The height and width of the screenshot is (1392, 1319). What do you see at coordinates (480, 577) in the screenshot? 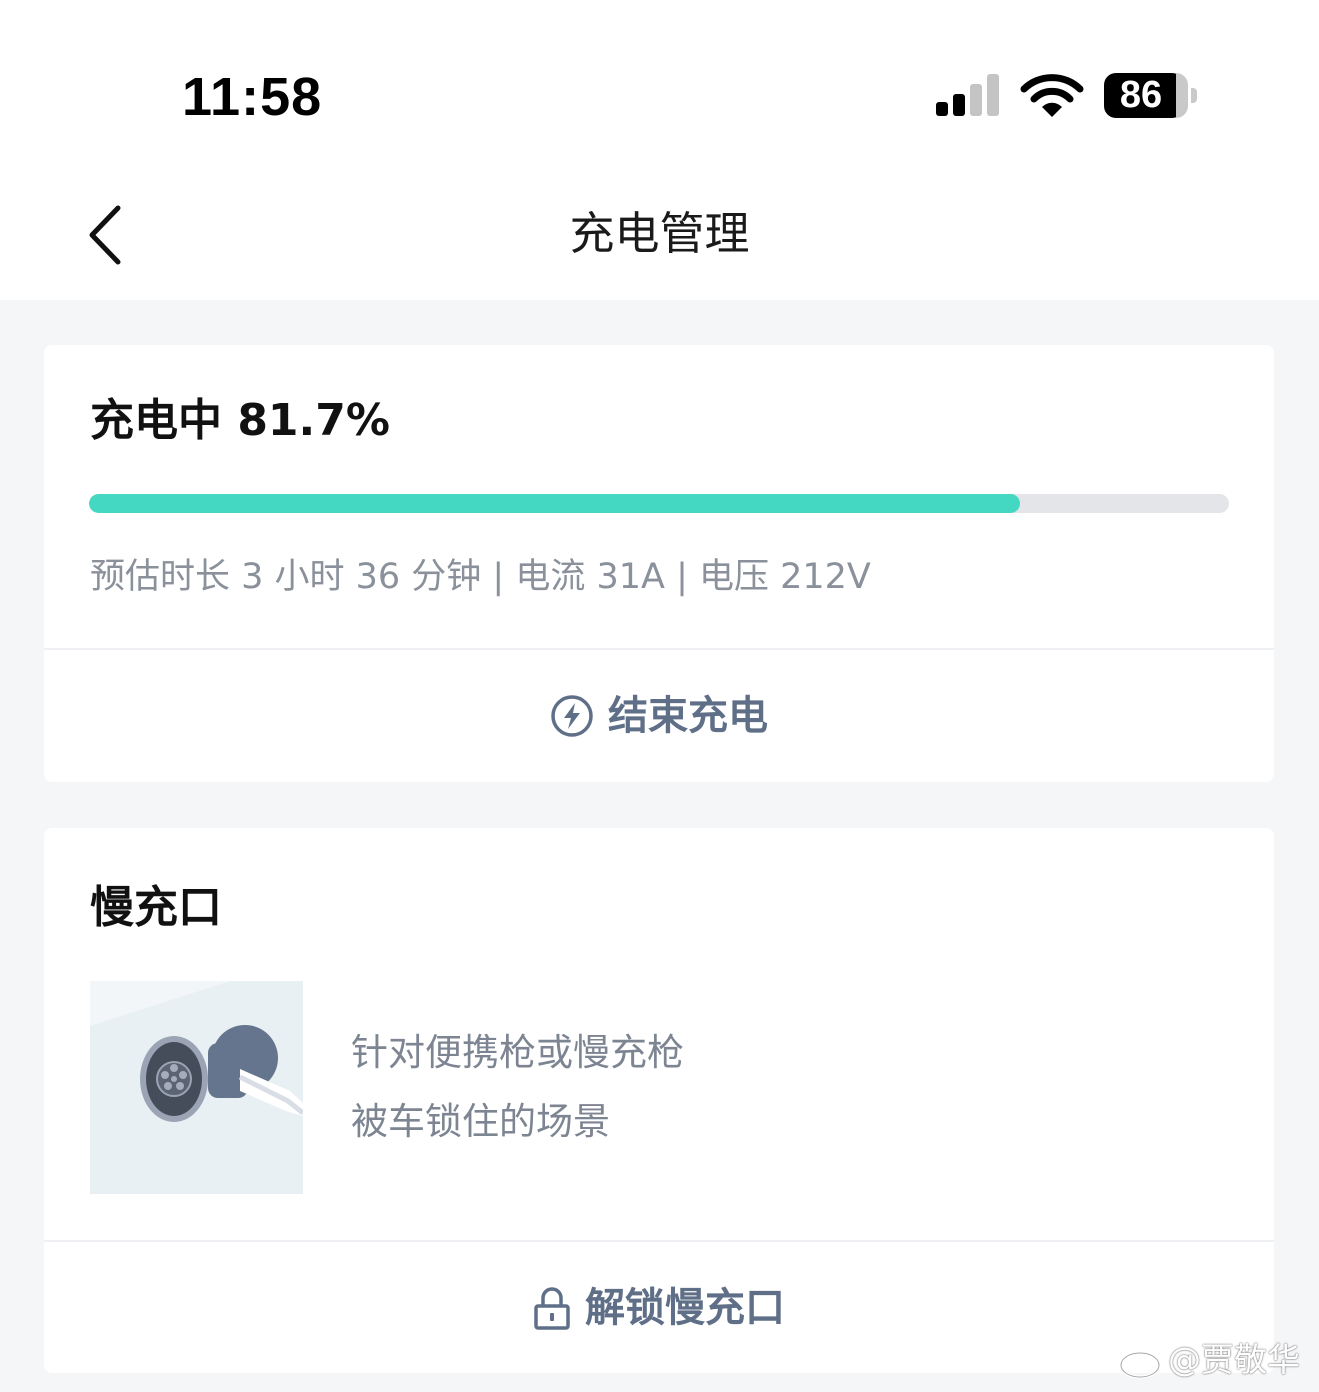
I see `charging-info: 预估时长 3 小时 36 分钟 | 电流 31A | 电压 212V` at bounding box center [480, 577].